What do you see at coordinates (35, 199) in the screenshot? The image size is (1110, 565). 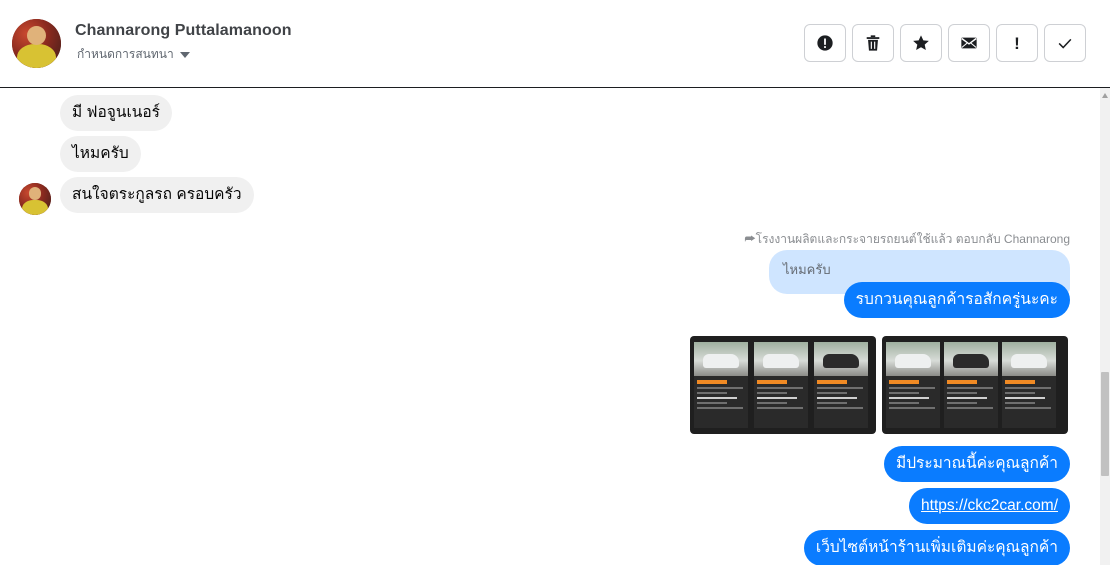 I see `sender-avatar` at bounding box center [35, 199].